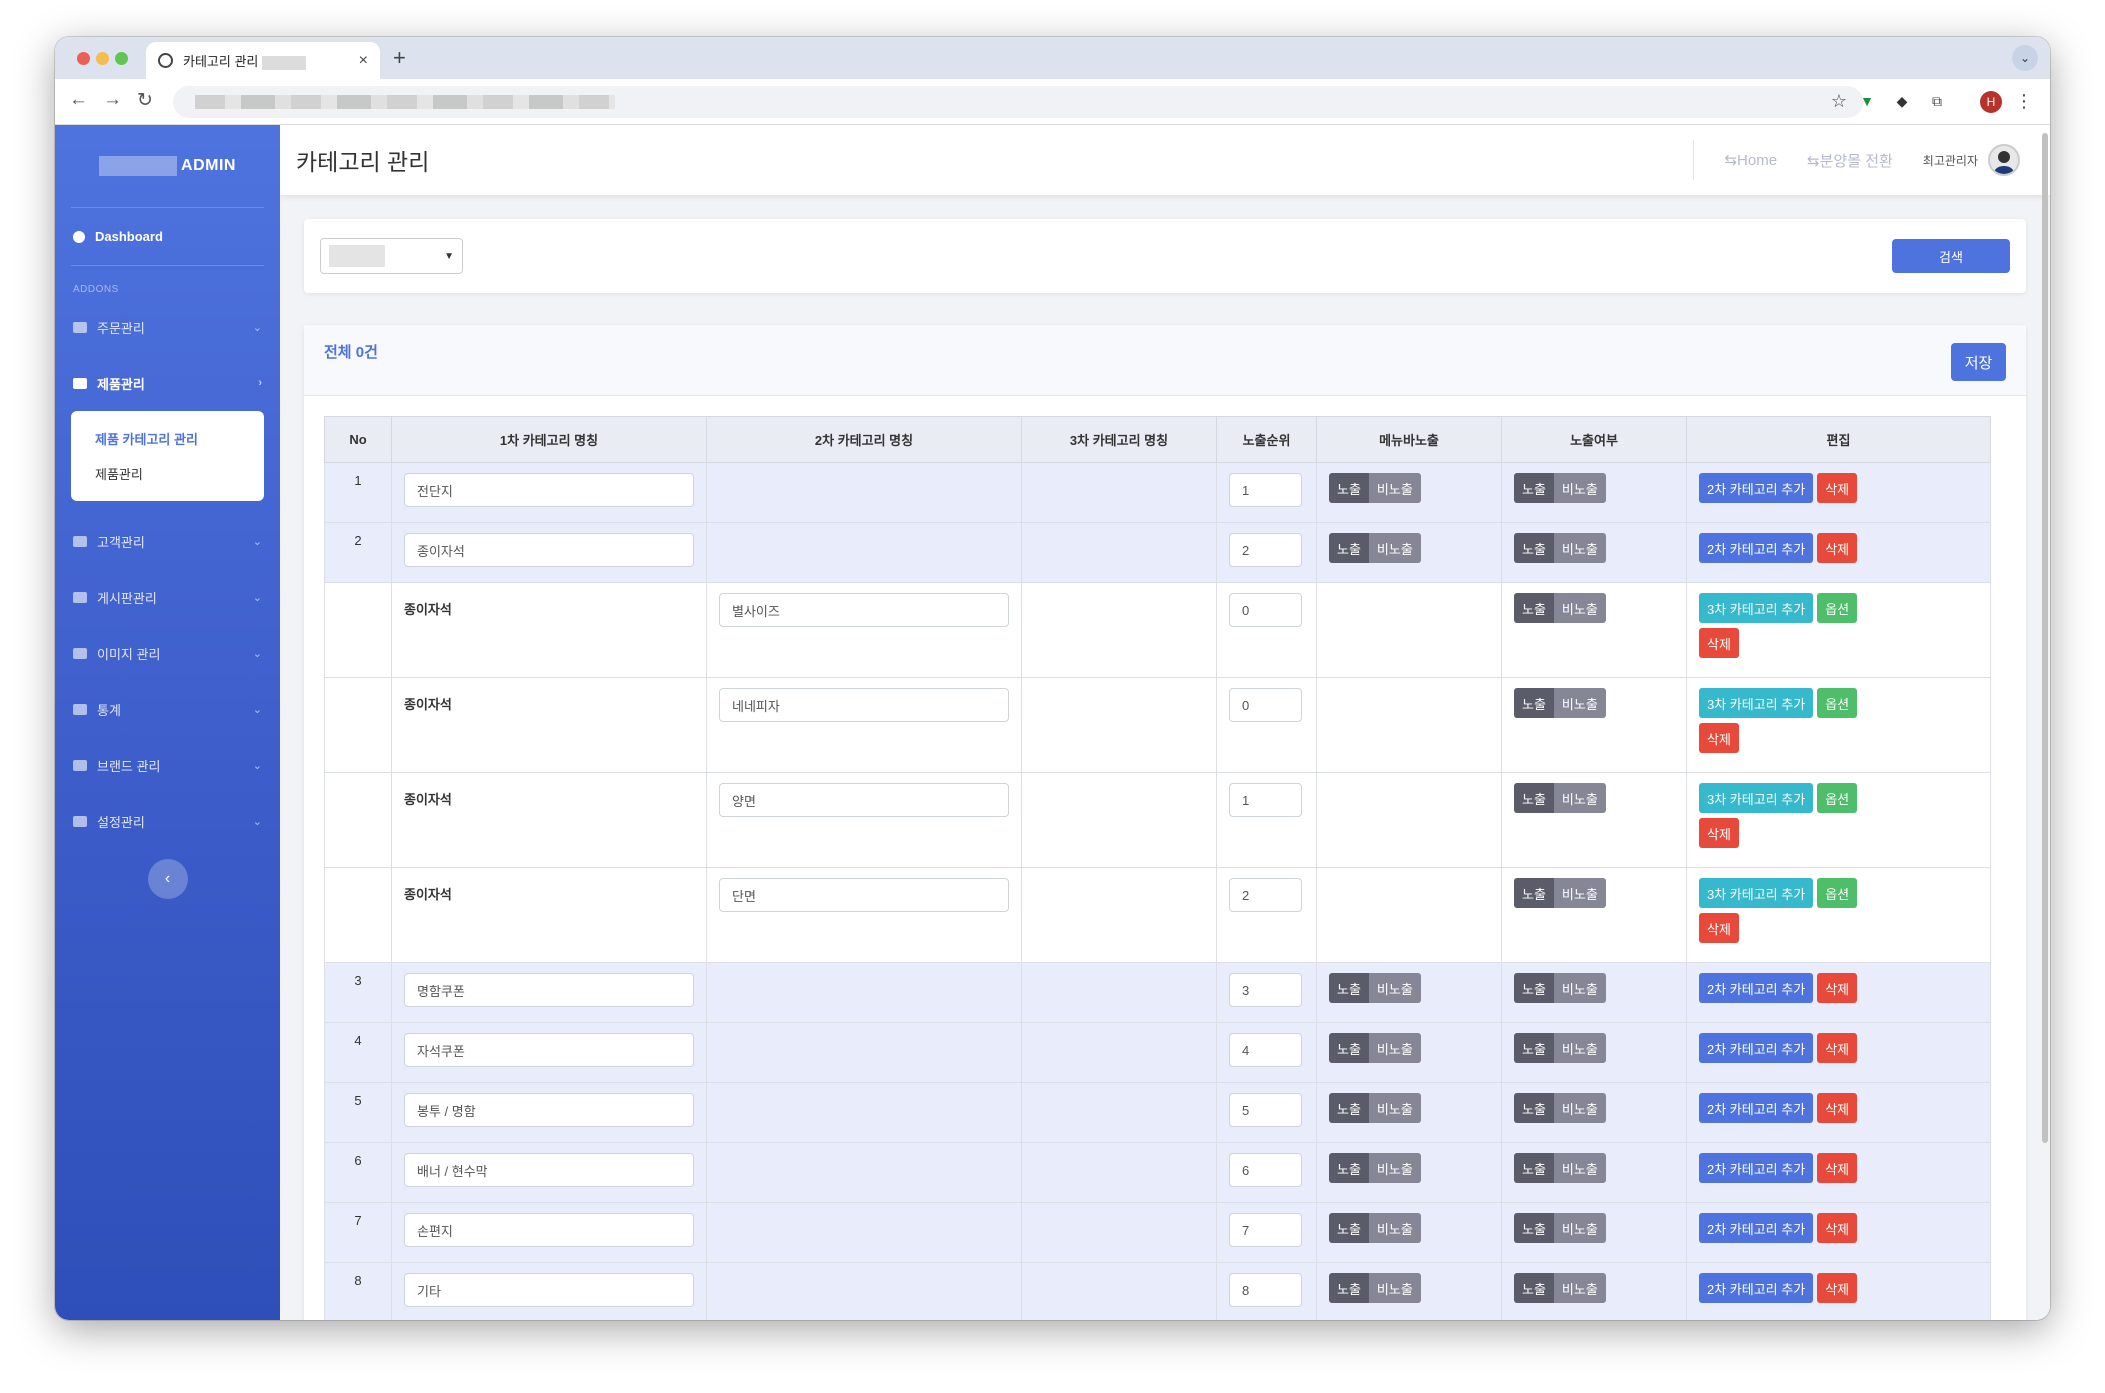 Image resolution: width=2105 pixels, height=1393 pixels. What do you see at coordinates (167, 237) in the screenshot?
I see `sidebar-item-dashboard: Dashboard` at bounding box center [167, 237].